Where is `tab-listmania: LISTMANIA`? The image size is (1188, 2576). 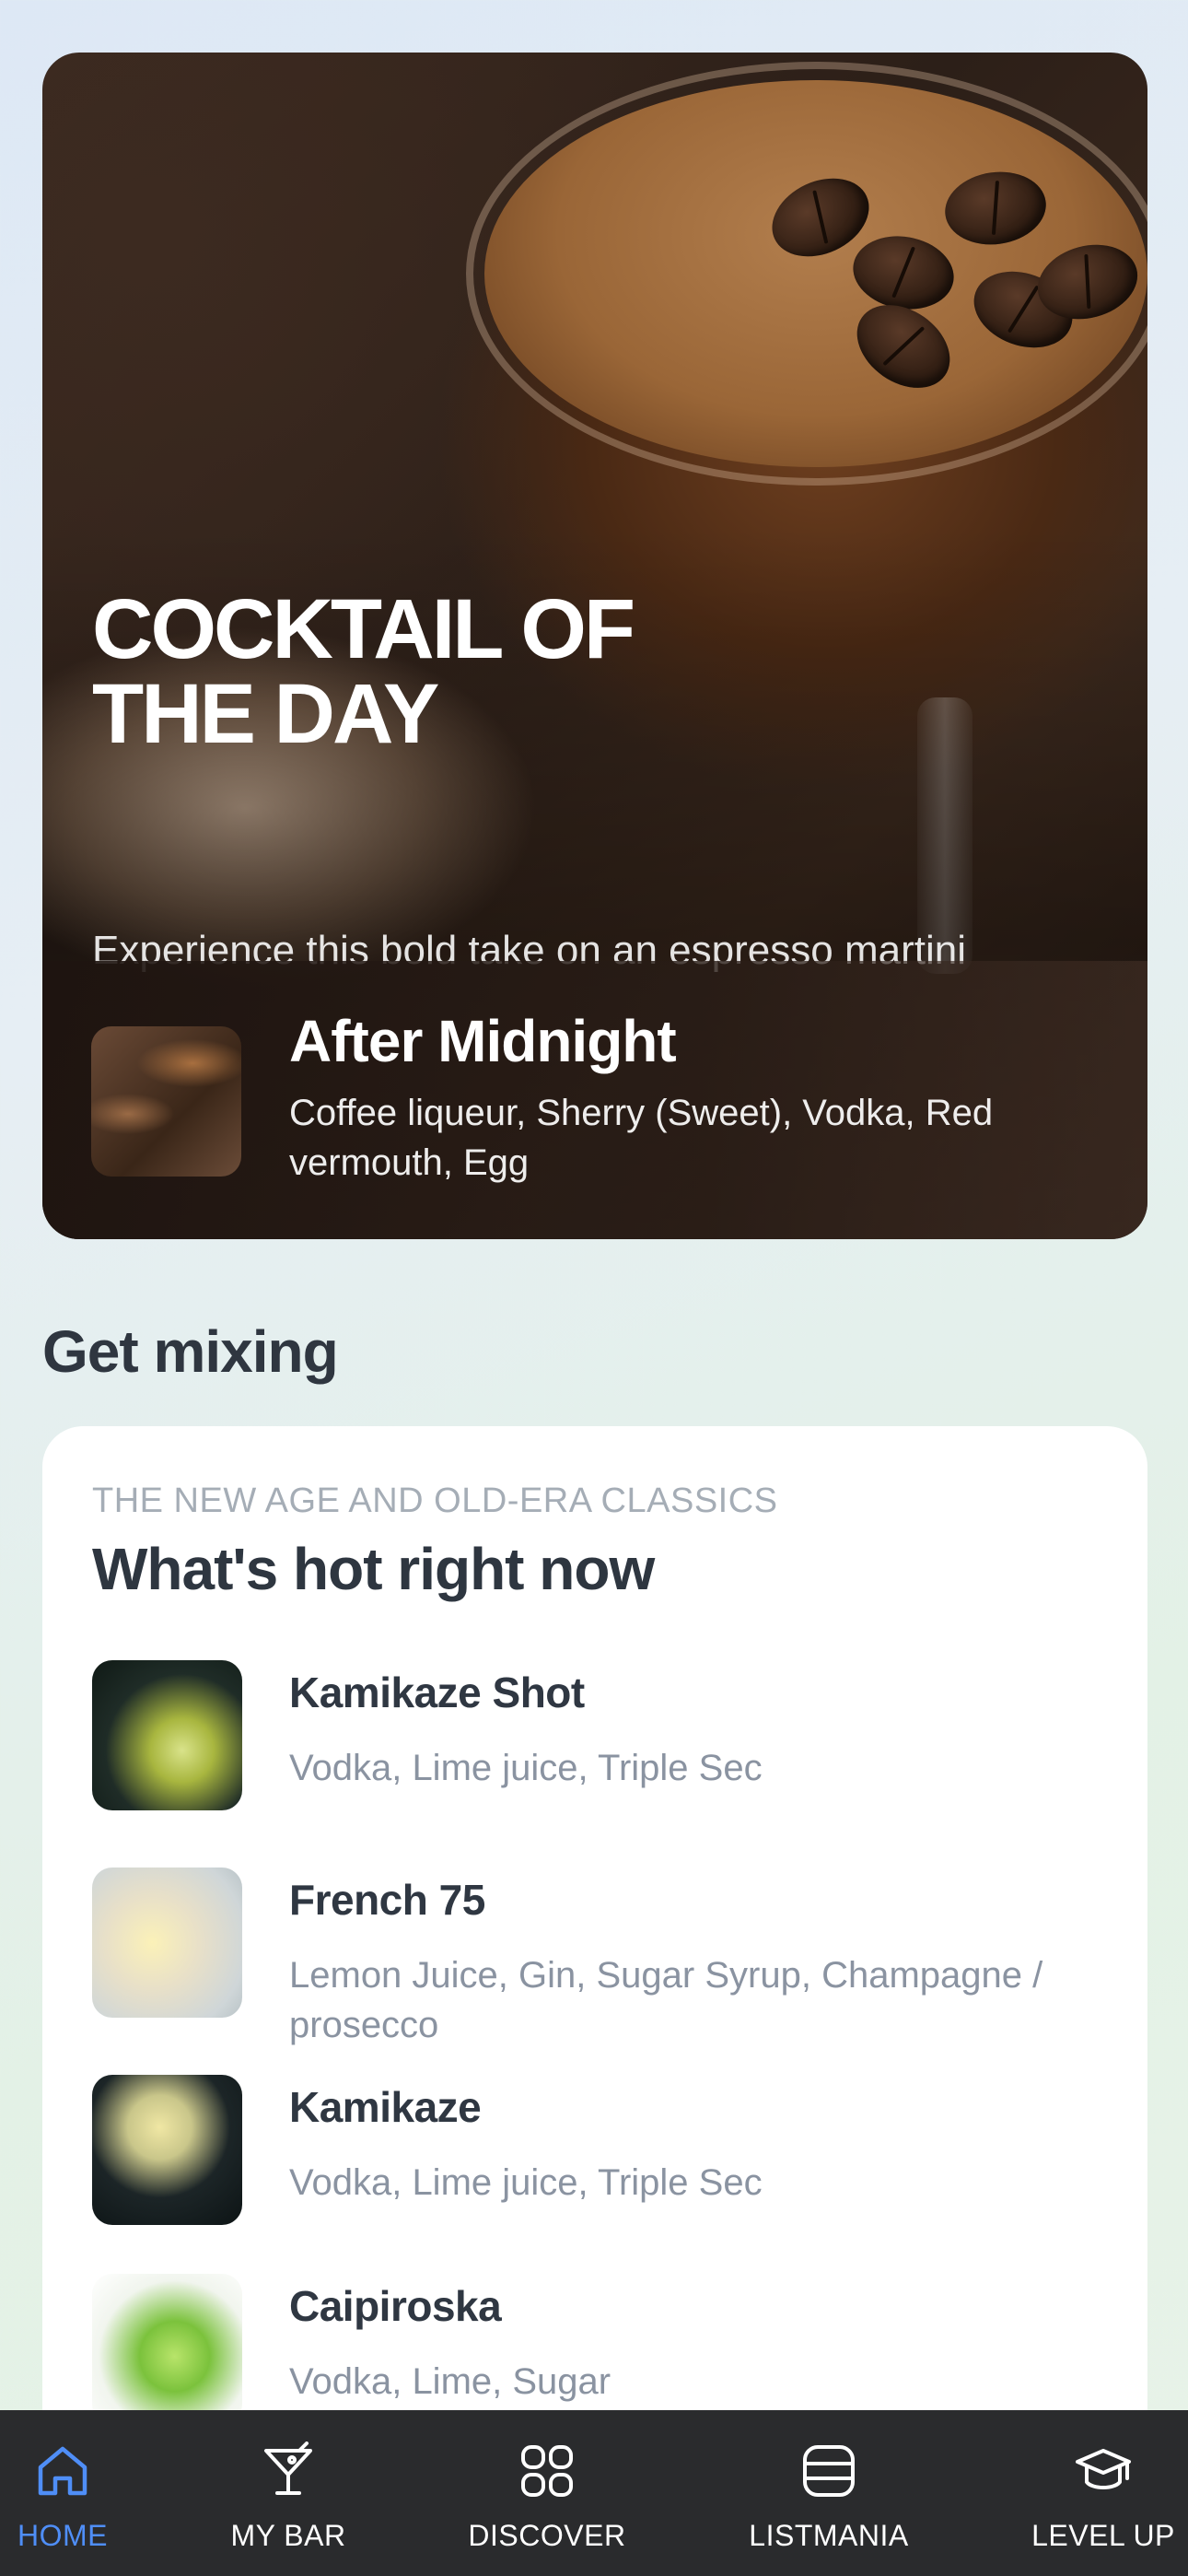 tab-listmania: LISTMANIA is located at coordinates (828, 2493).